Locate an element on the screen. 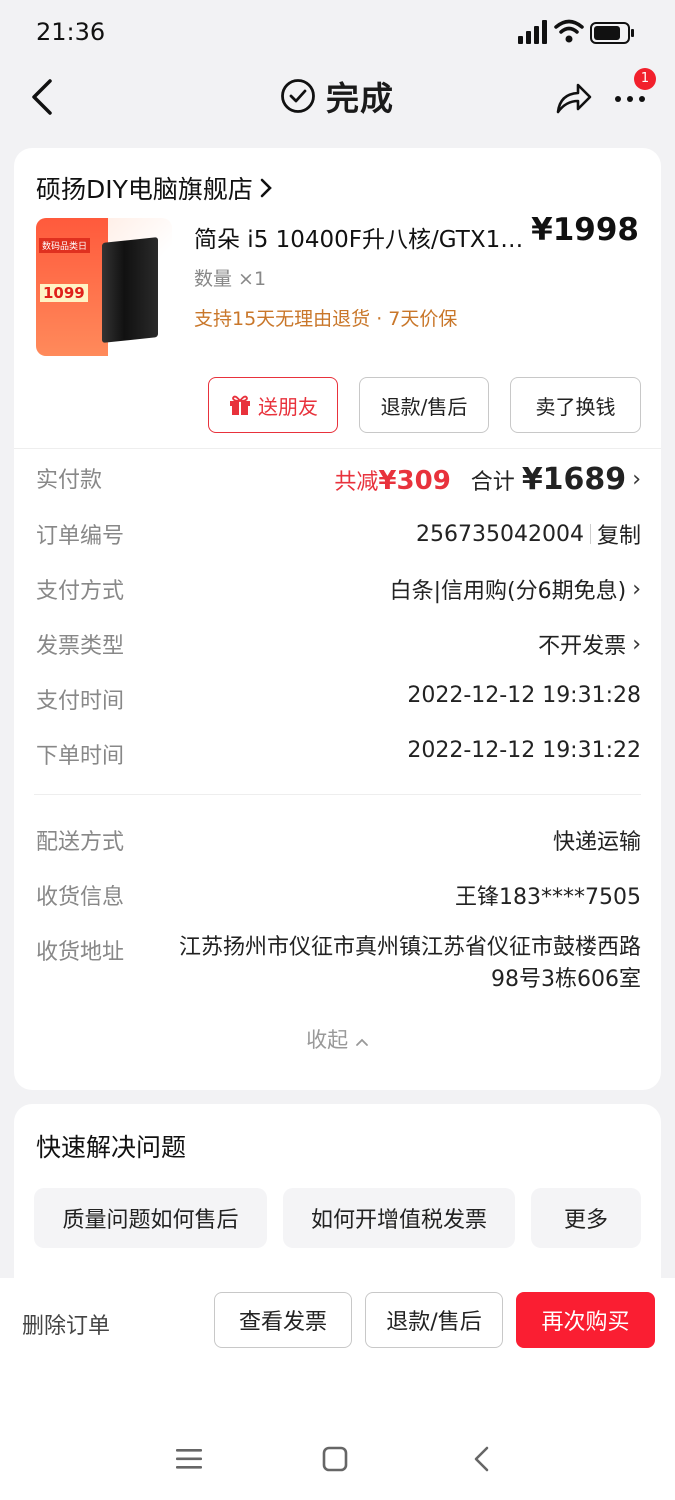 Image resolution: width=675 pixels, height=1500 pixels. order-time-label: 下单时间 is located at coordinates (80, 756).